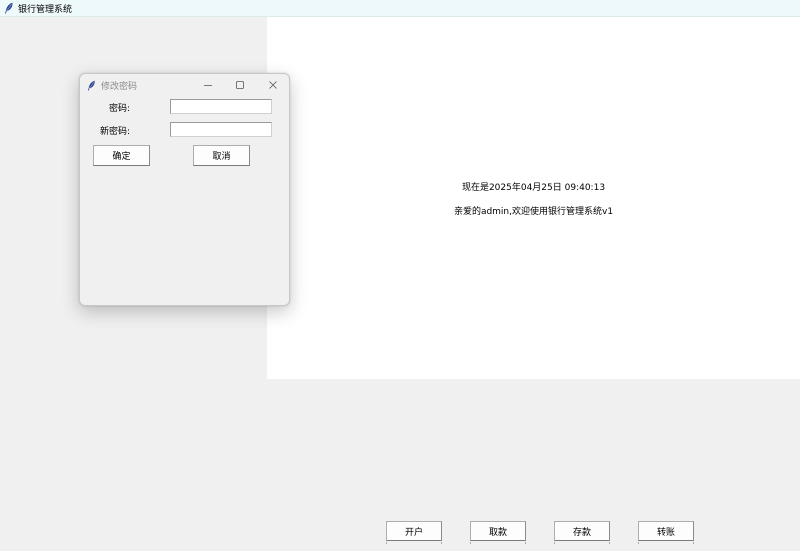 Image resolution: width=800 pixels, height=551 pixels. I want to click on maximize-icon, so click(240, 85).